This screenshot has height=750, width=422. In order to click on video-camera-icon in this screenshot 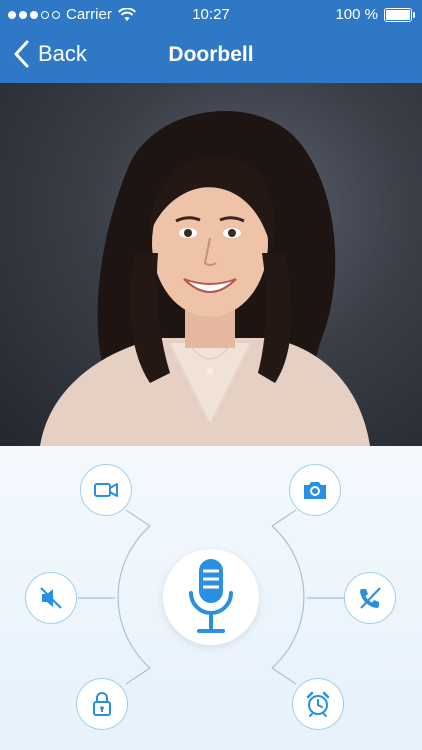, I will do `click(106, 490)`.